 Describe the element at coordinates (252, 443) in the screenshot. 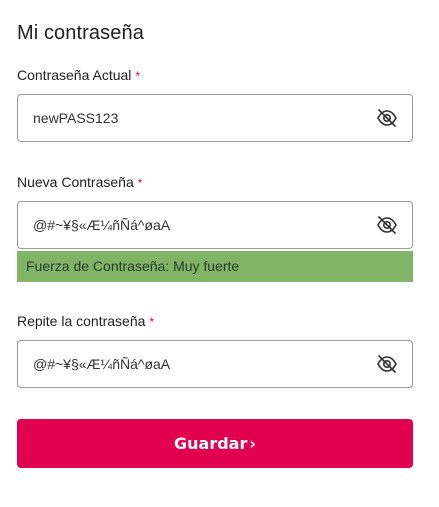

I see `chevron-right-icon: ›` at that location.